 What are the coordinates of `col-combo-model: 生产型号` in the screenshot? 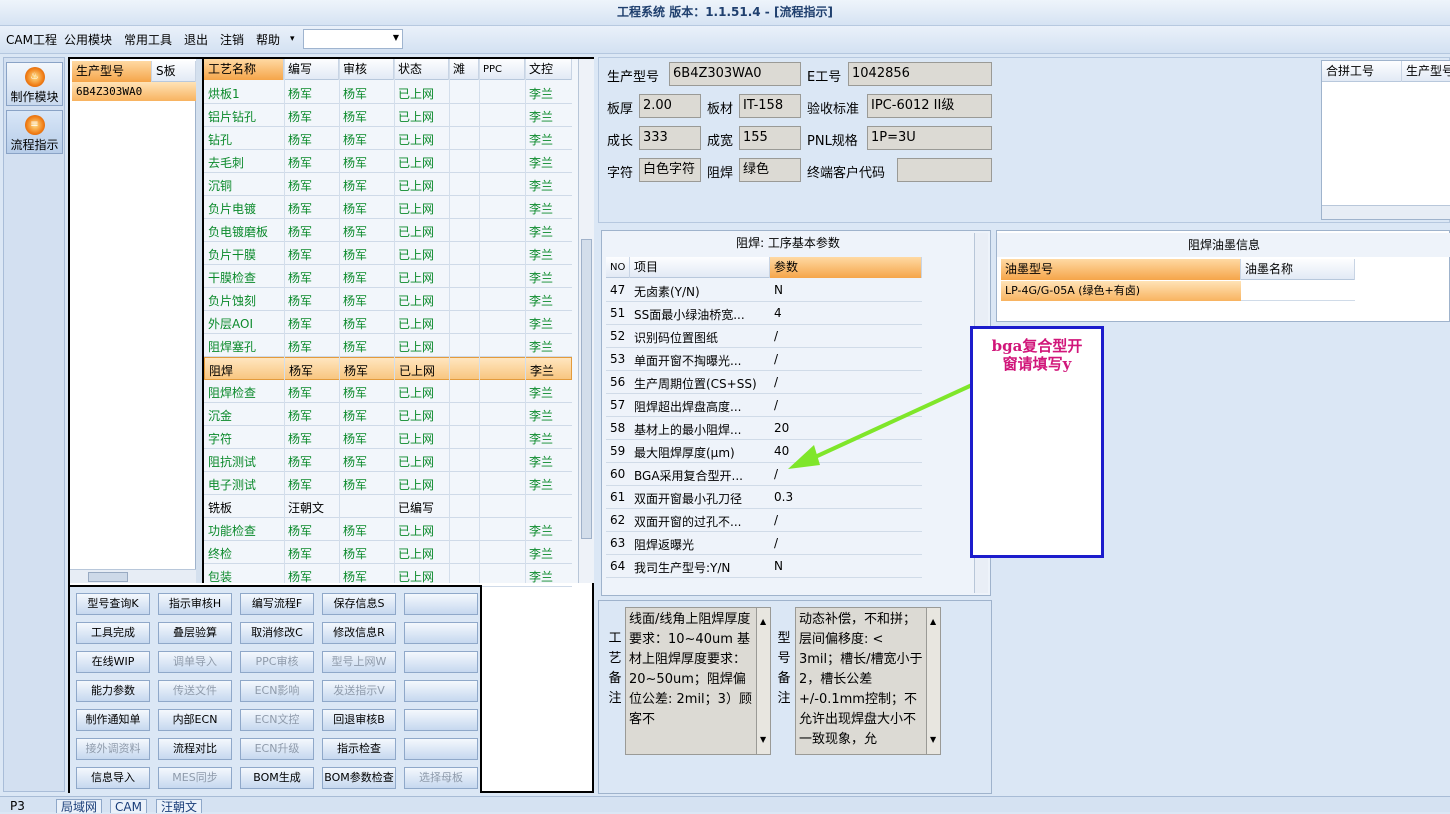 It's located at (1426, 71).